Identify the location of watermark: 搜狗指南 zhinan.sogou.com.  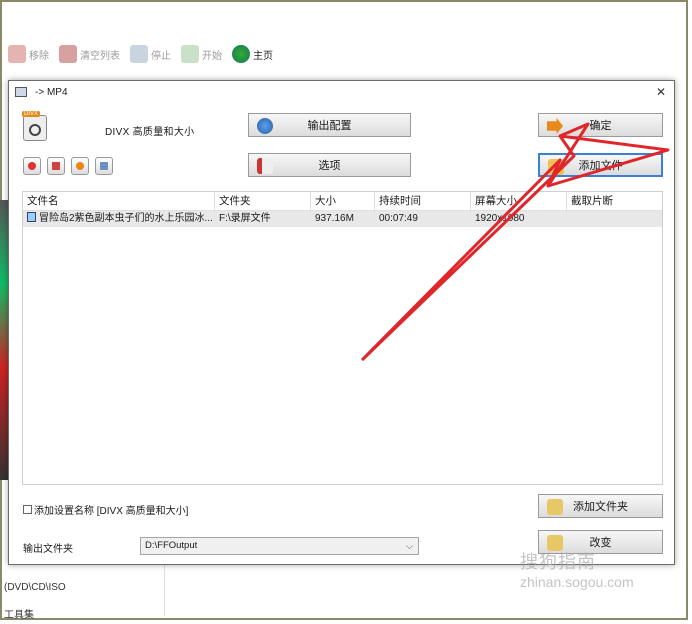
(577, 569).